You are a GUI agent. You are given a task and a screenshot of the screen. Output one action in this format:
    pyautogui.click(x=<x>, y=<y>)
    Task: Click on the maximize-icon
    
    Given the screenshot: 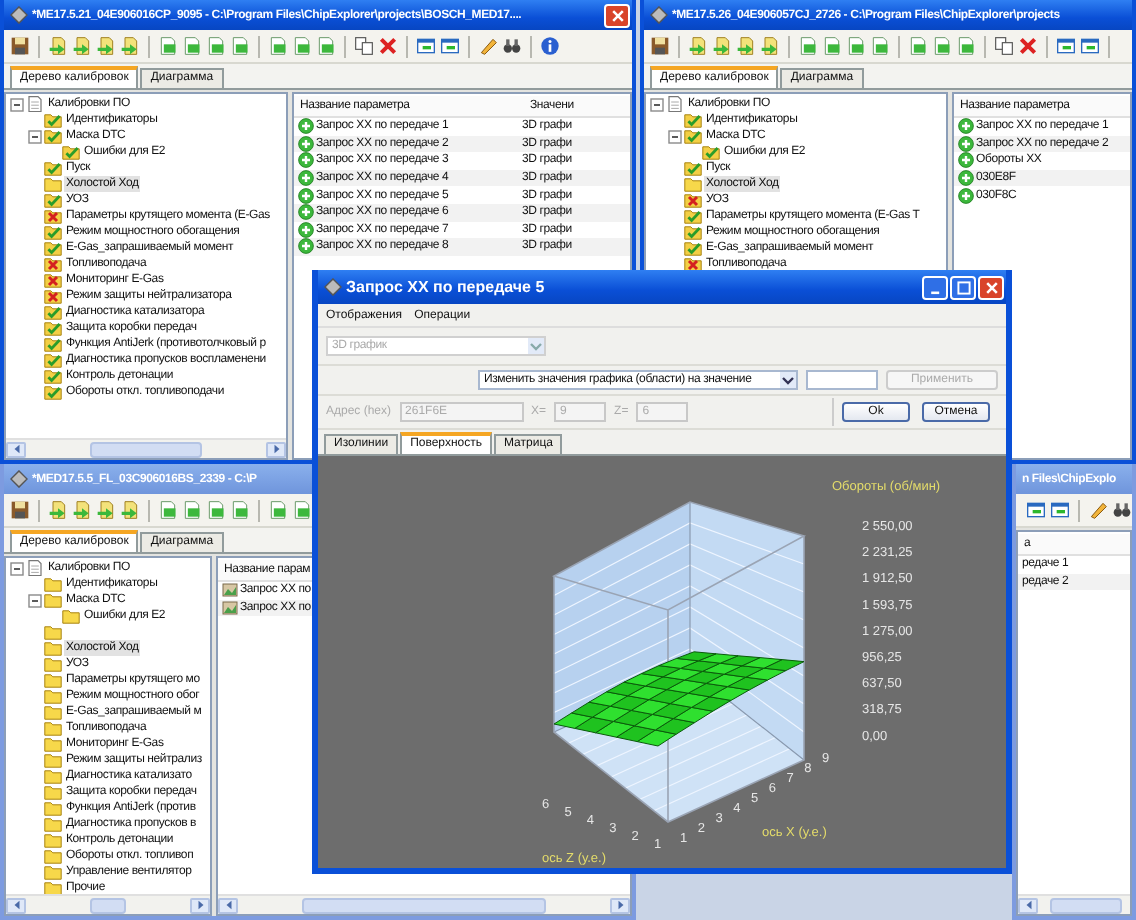 What is the action you would take?
    pyautogui.click(x=963, y=287)
    